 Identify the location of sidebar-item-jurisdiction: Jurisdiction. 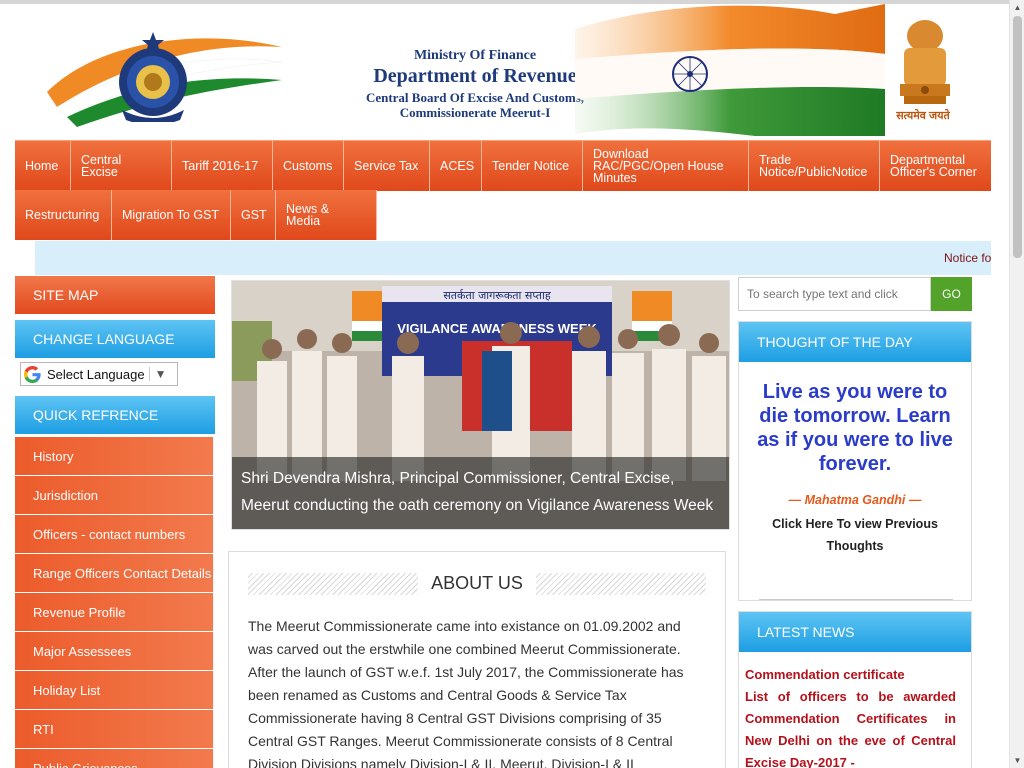
(114, 495).